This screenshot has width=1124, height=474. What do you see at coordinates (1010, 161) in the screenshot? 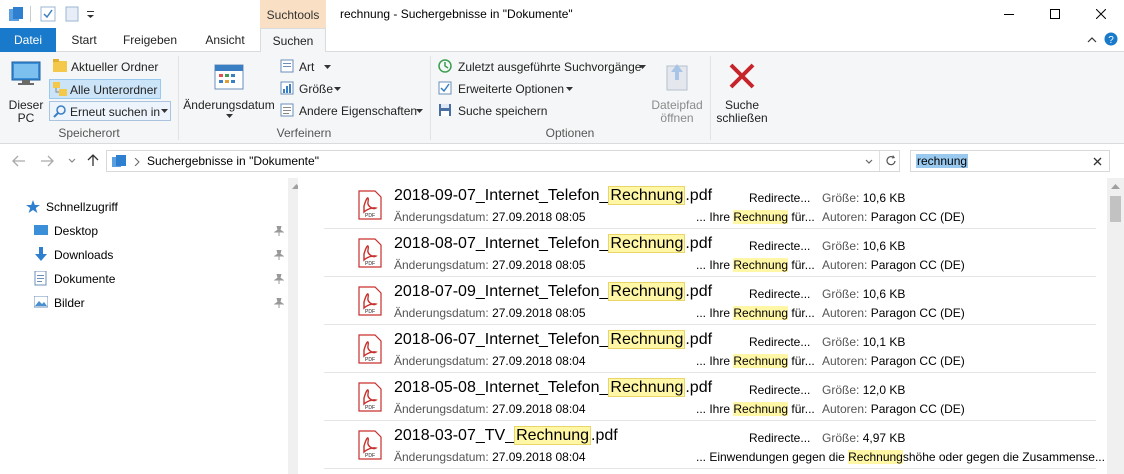
I see `search-box: rechnung` at bounding box center [1010, 161].